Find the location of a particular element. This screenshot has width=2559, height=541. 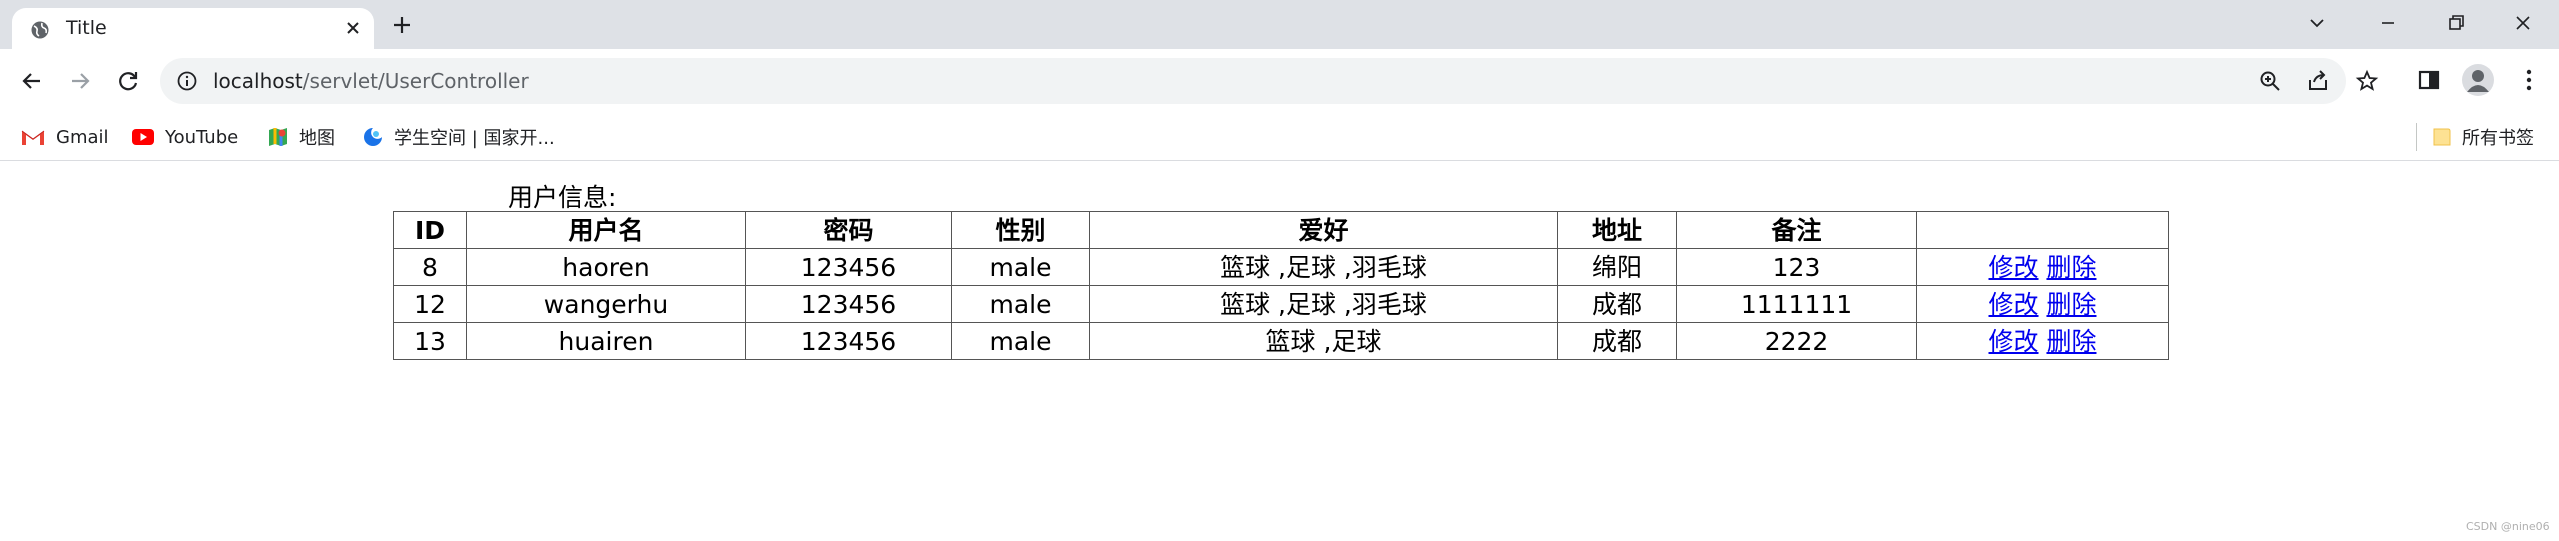

cell-id: 12 is located at coordinates (430, 304).